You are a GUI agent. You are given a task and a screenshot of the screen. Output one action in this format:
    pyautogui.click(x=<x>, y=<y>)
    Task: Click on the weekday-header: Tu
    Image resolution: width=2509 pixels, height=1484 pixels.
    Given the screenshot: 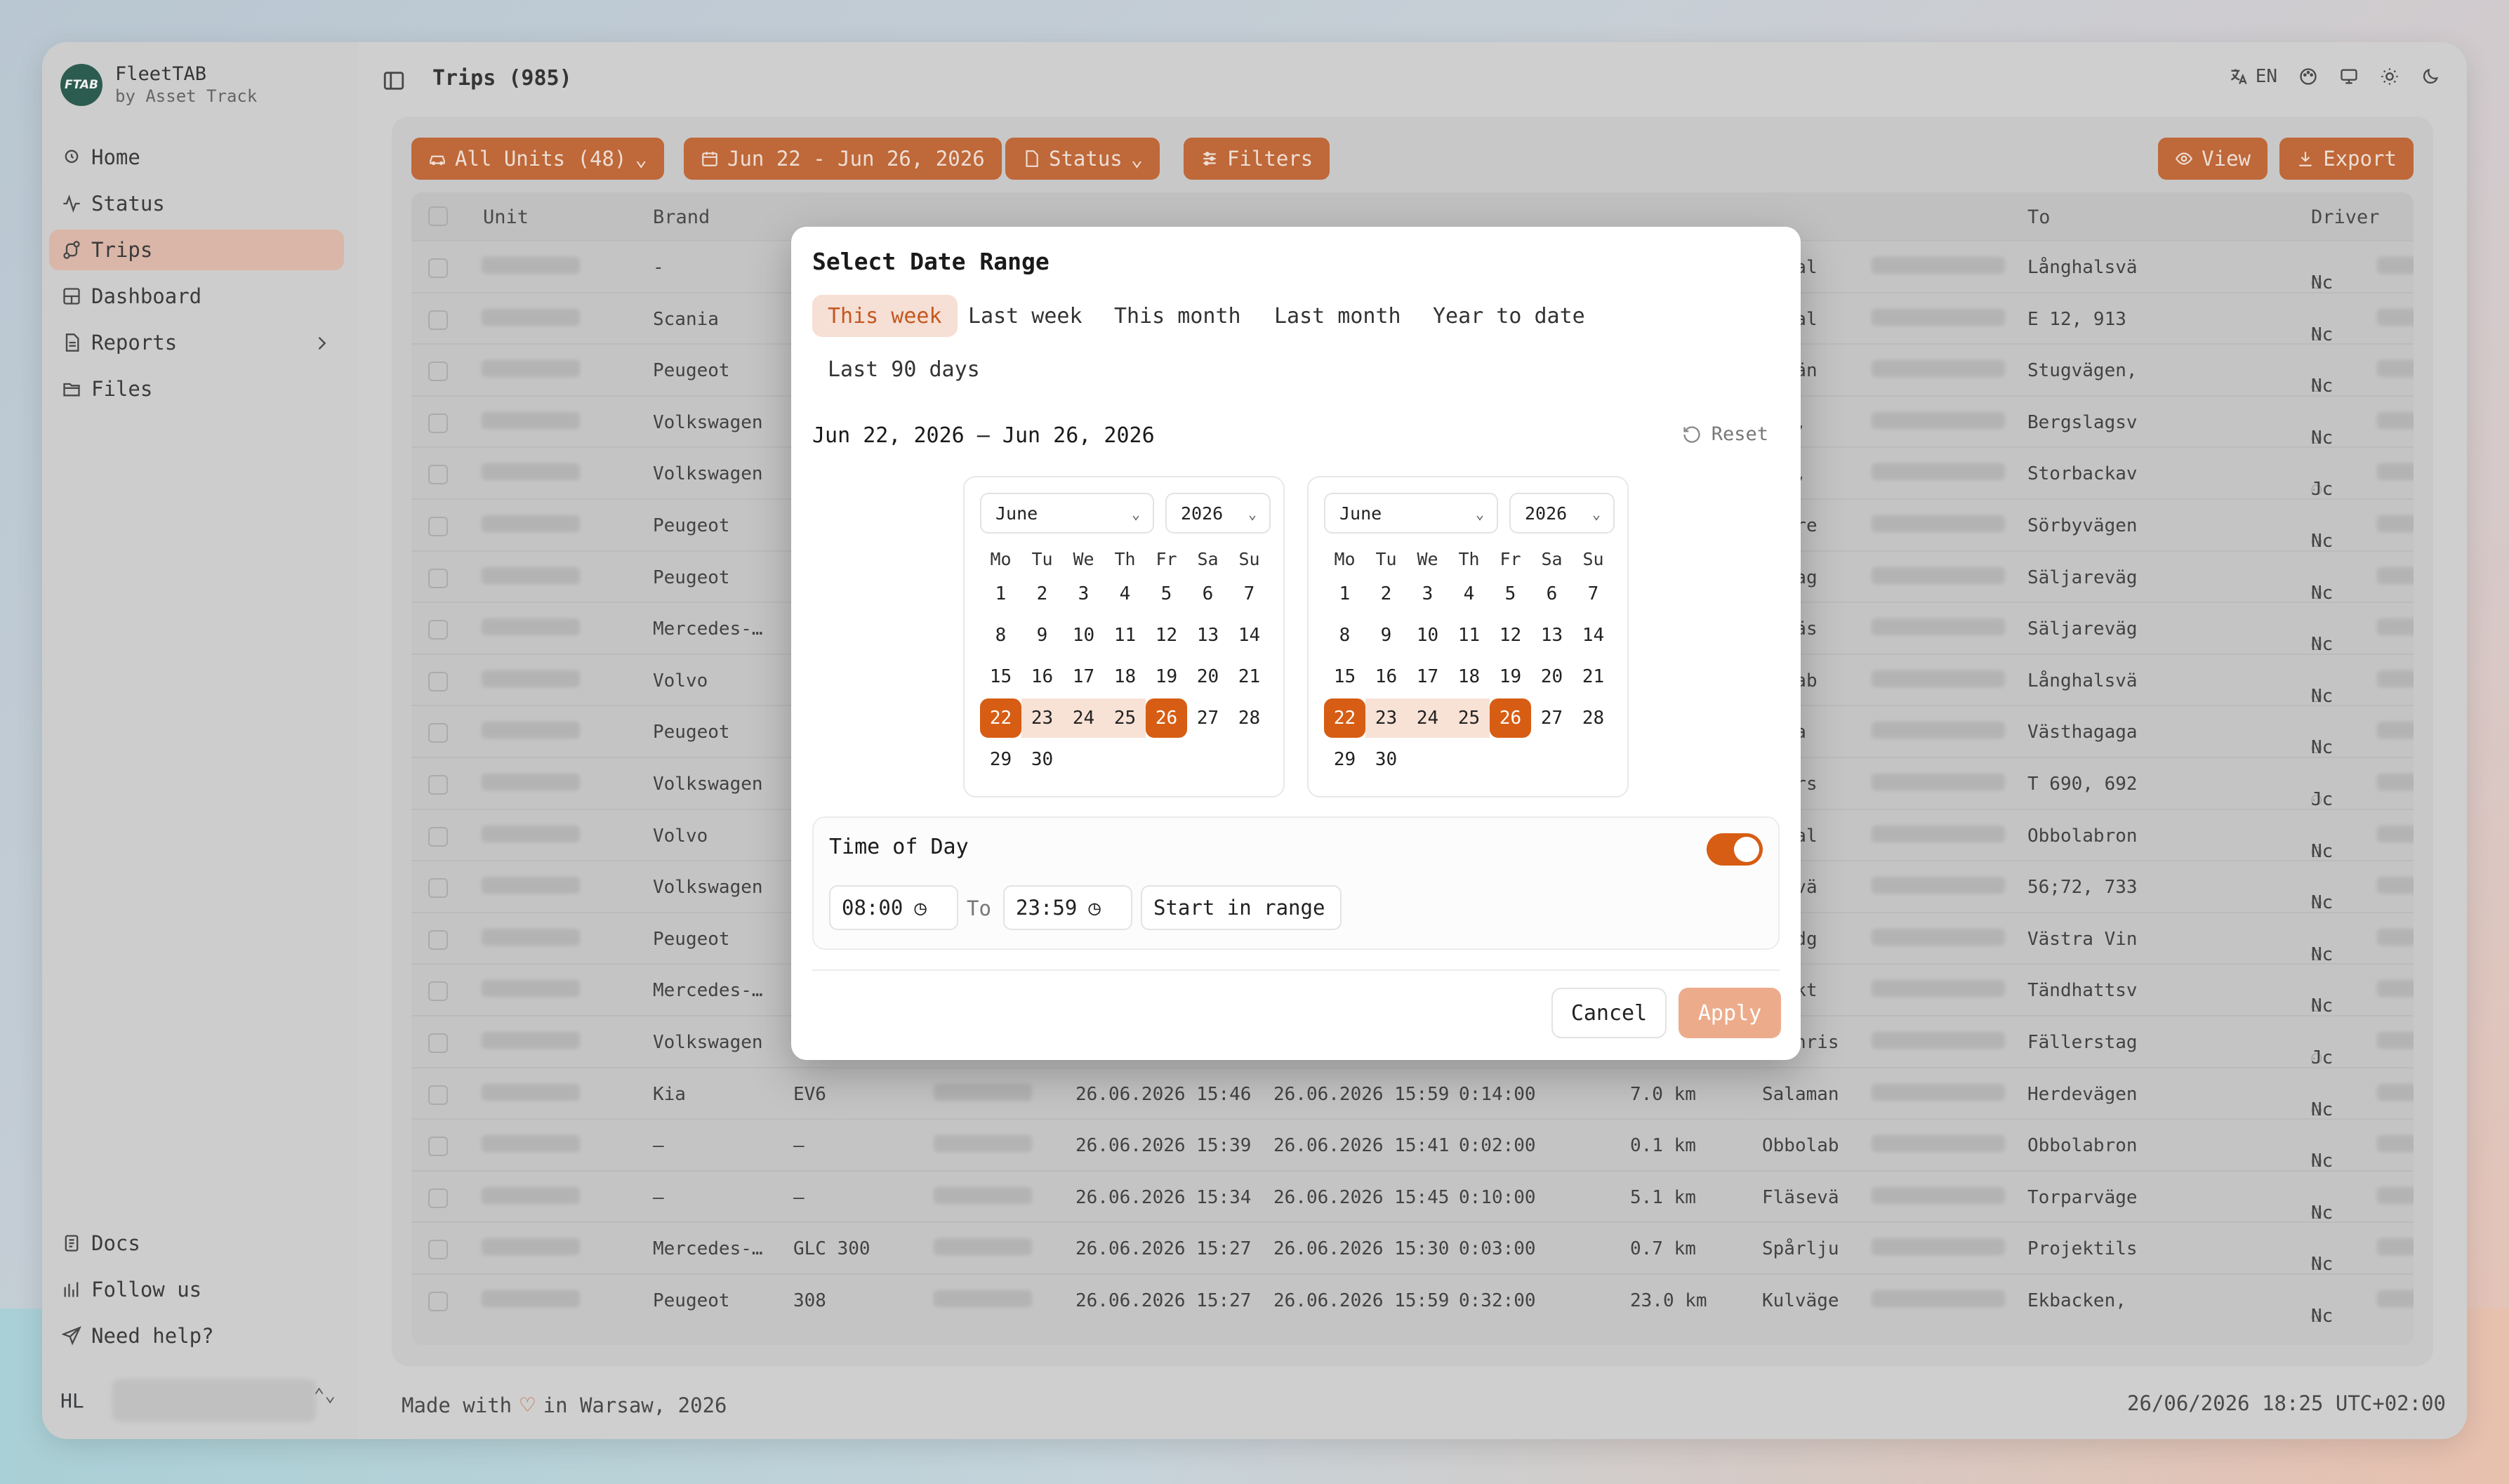 What is the action you would take?
    pyautogui.click(x=1386, y=559)
    